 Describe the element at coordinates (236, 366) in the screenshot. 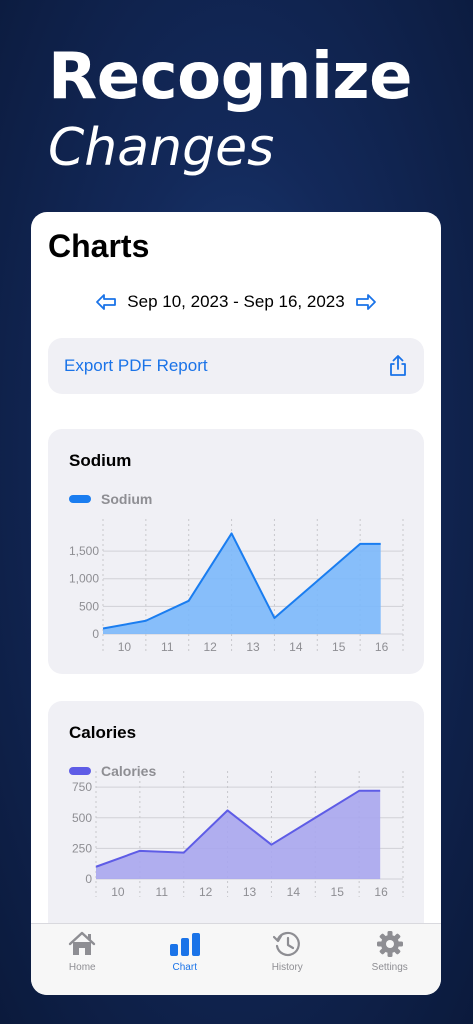

I see `export-pdf-button: Export PDF Report` at that location.